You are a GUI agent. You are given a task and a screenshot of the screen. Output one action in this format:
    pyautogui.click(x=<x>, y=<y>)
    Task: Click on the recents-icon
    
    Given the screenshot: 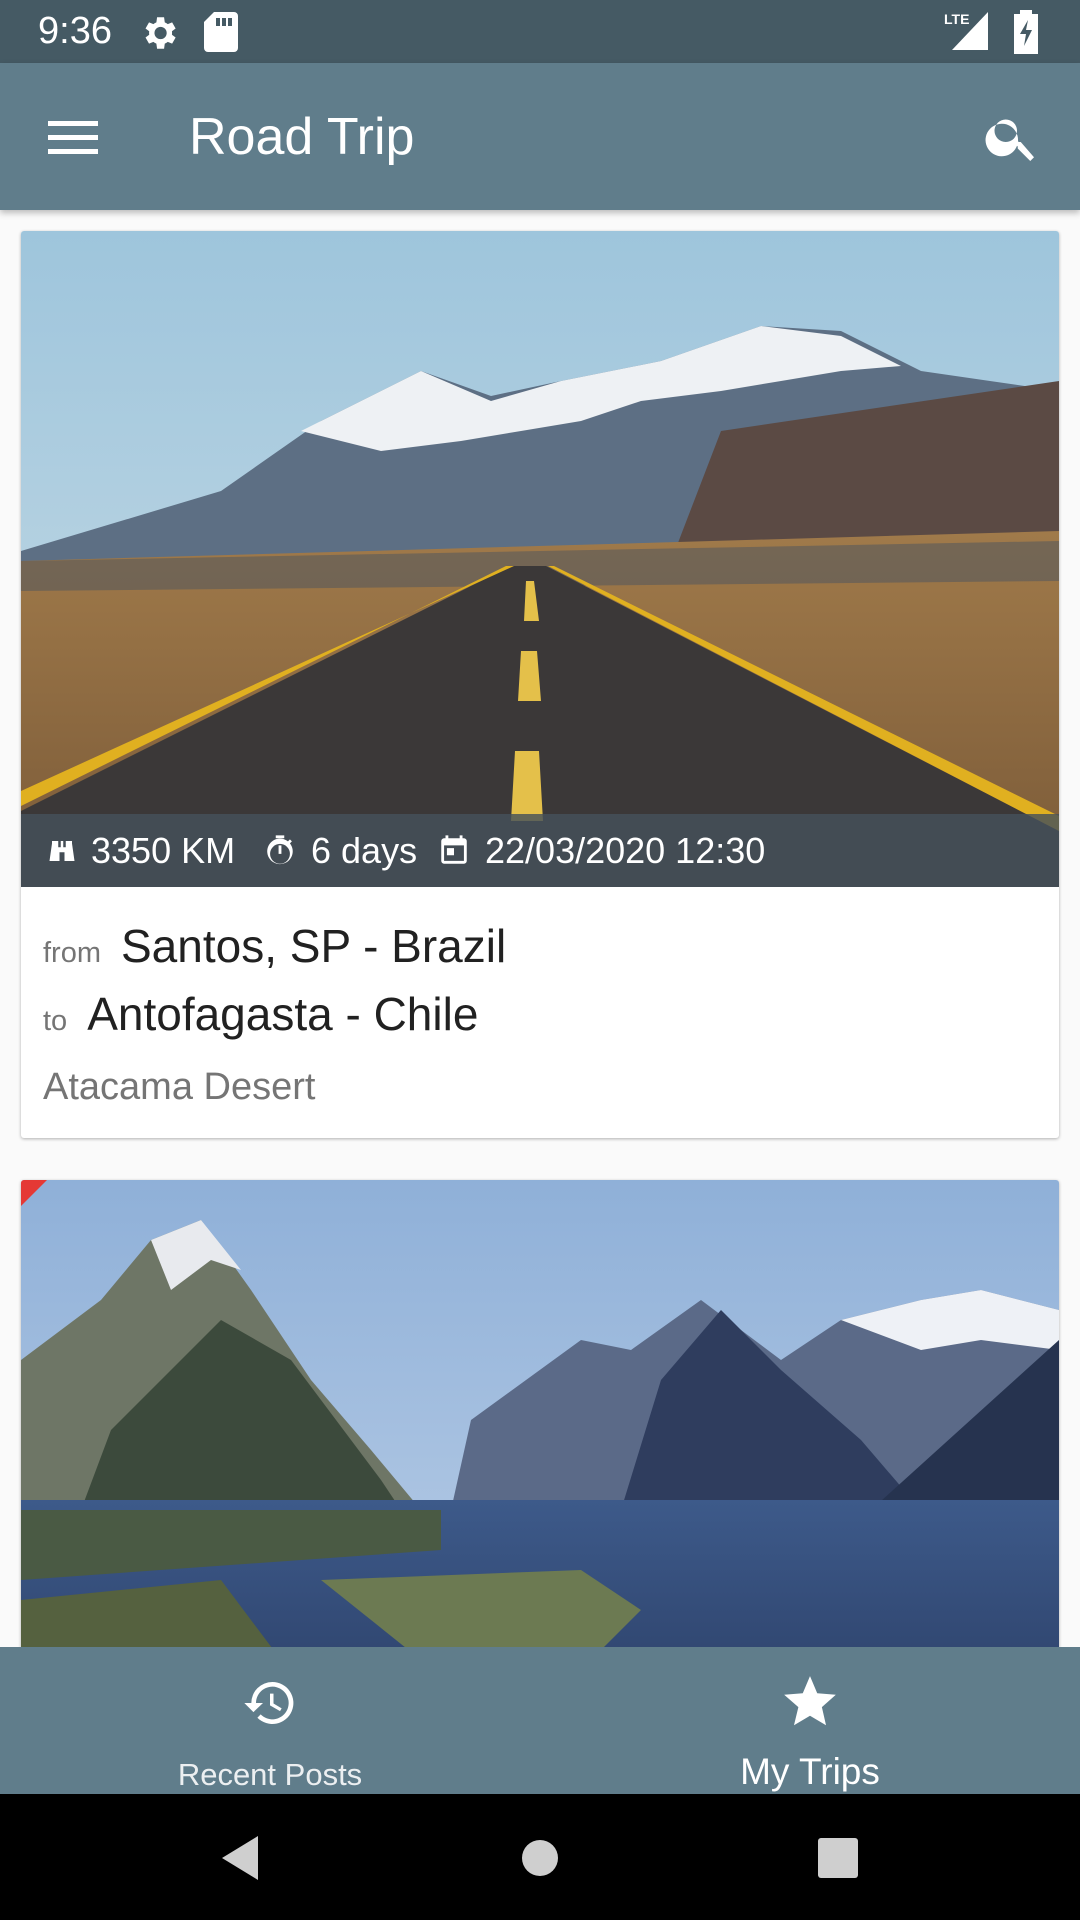 What is the action you would take?
    pyautogui.click(x=838, y=1858)
    